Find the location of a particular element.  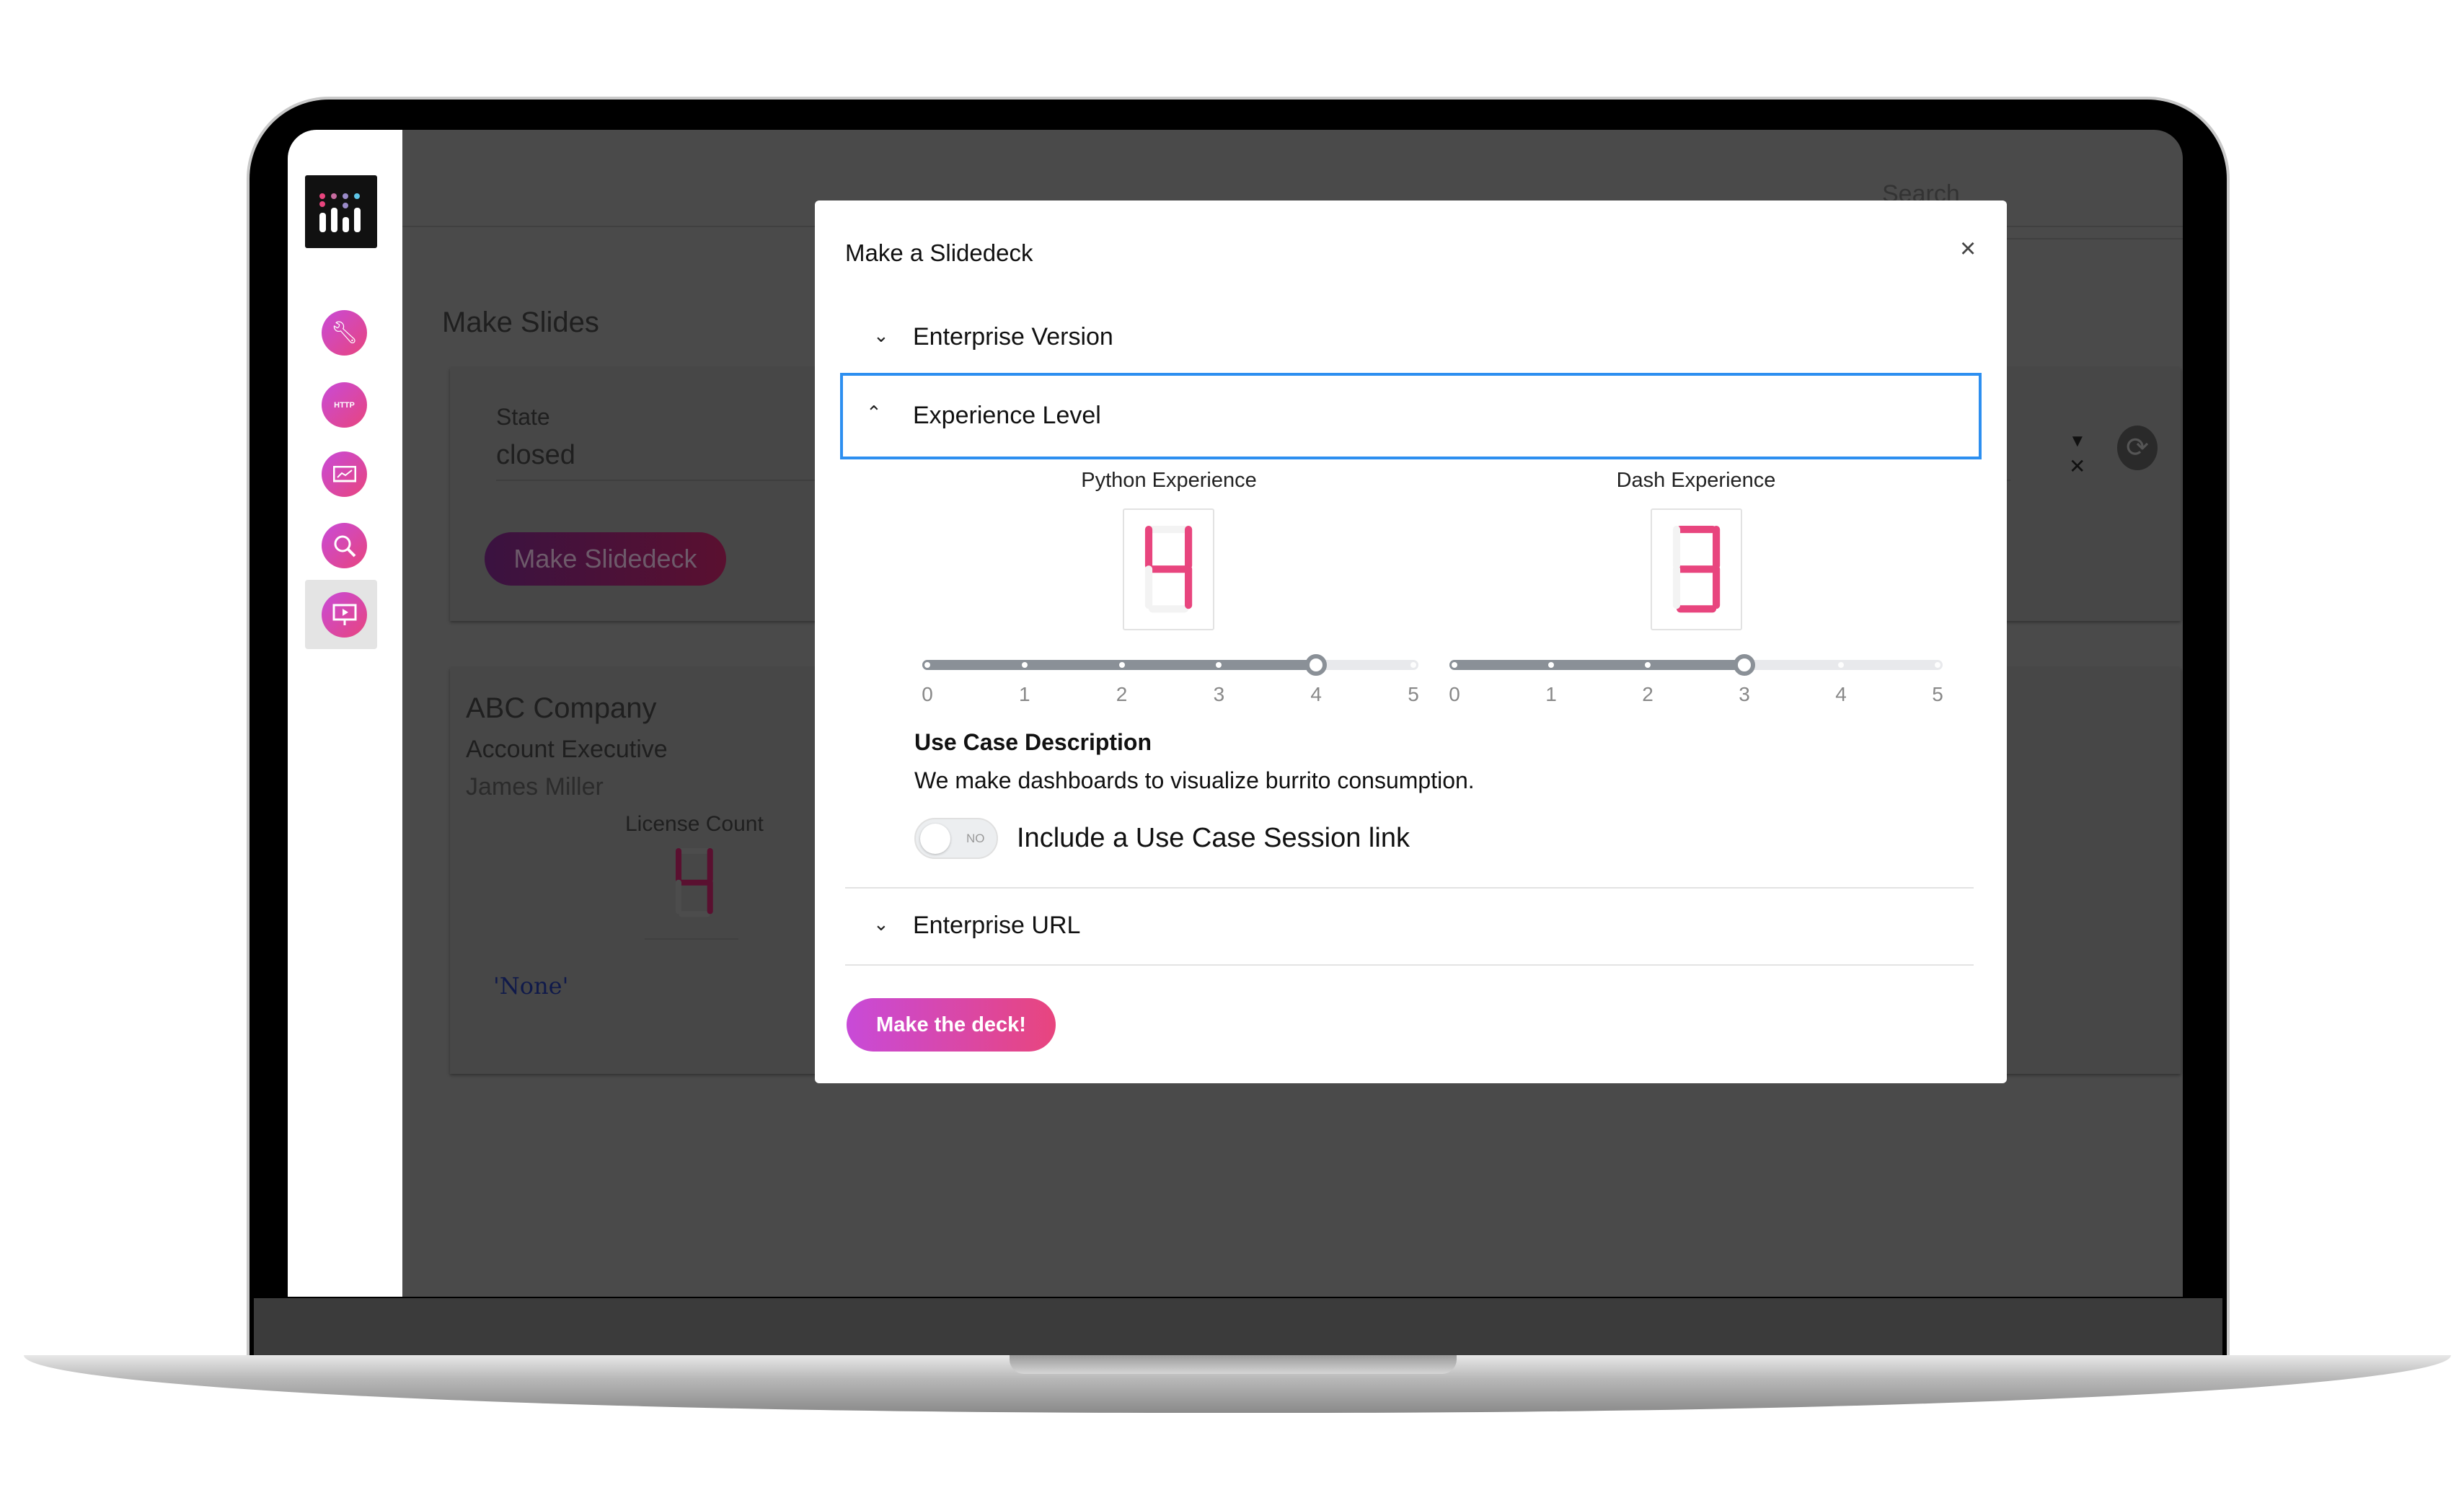

sidebar-item-http: HTTP is located at coordinates (344, 405).